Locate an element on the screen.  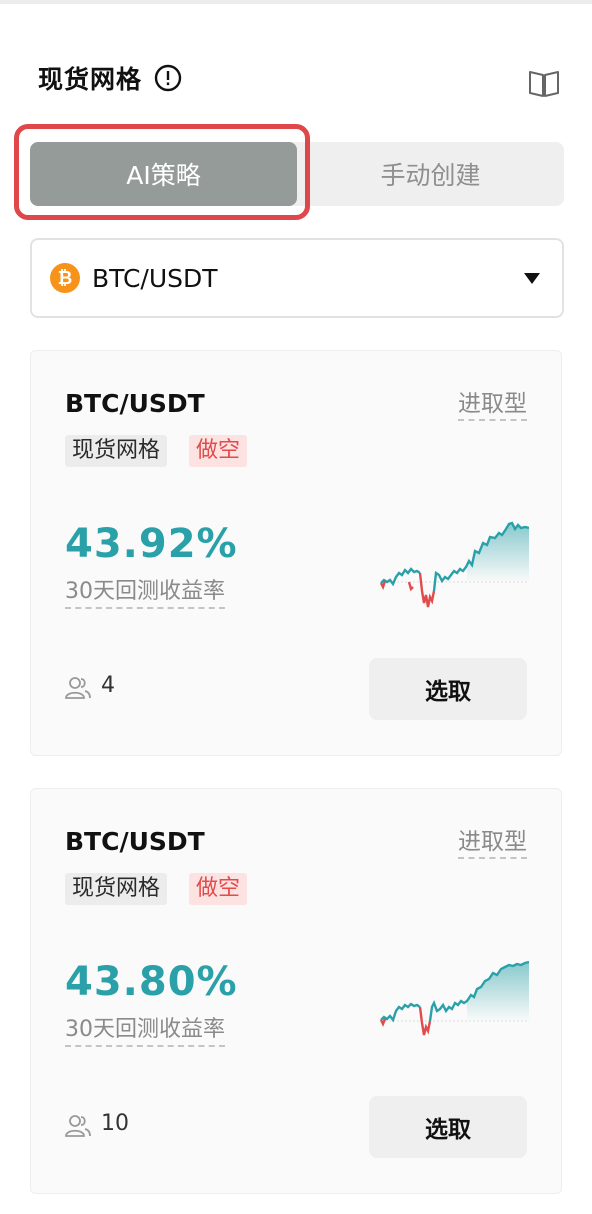
tab-manual-create: 手动创建 is located at coordinates (430, 174).